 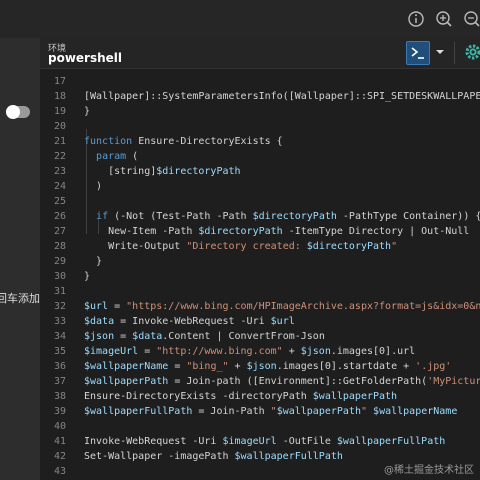 What do you see at coordinates (394, 246) in the screenshot?
I see `code-token: "` at bounding box center [394, 246].